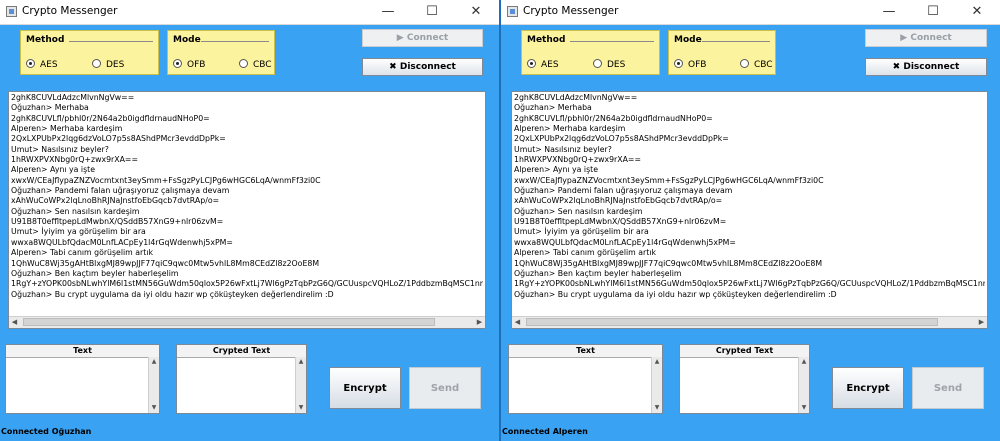  What do you see at coordinates (585, 253) in the screenshot?
I see `chat-line: Alperen> Tabi canım görüşelim artık` at bounding box center [585, 253].